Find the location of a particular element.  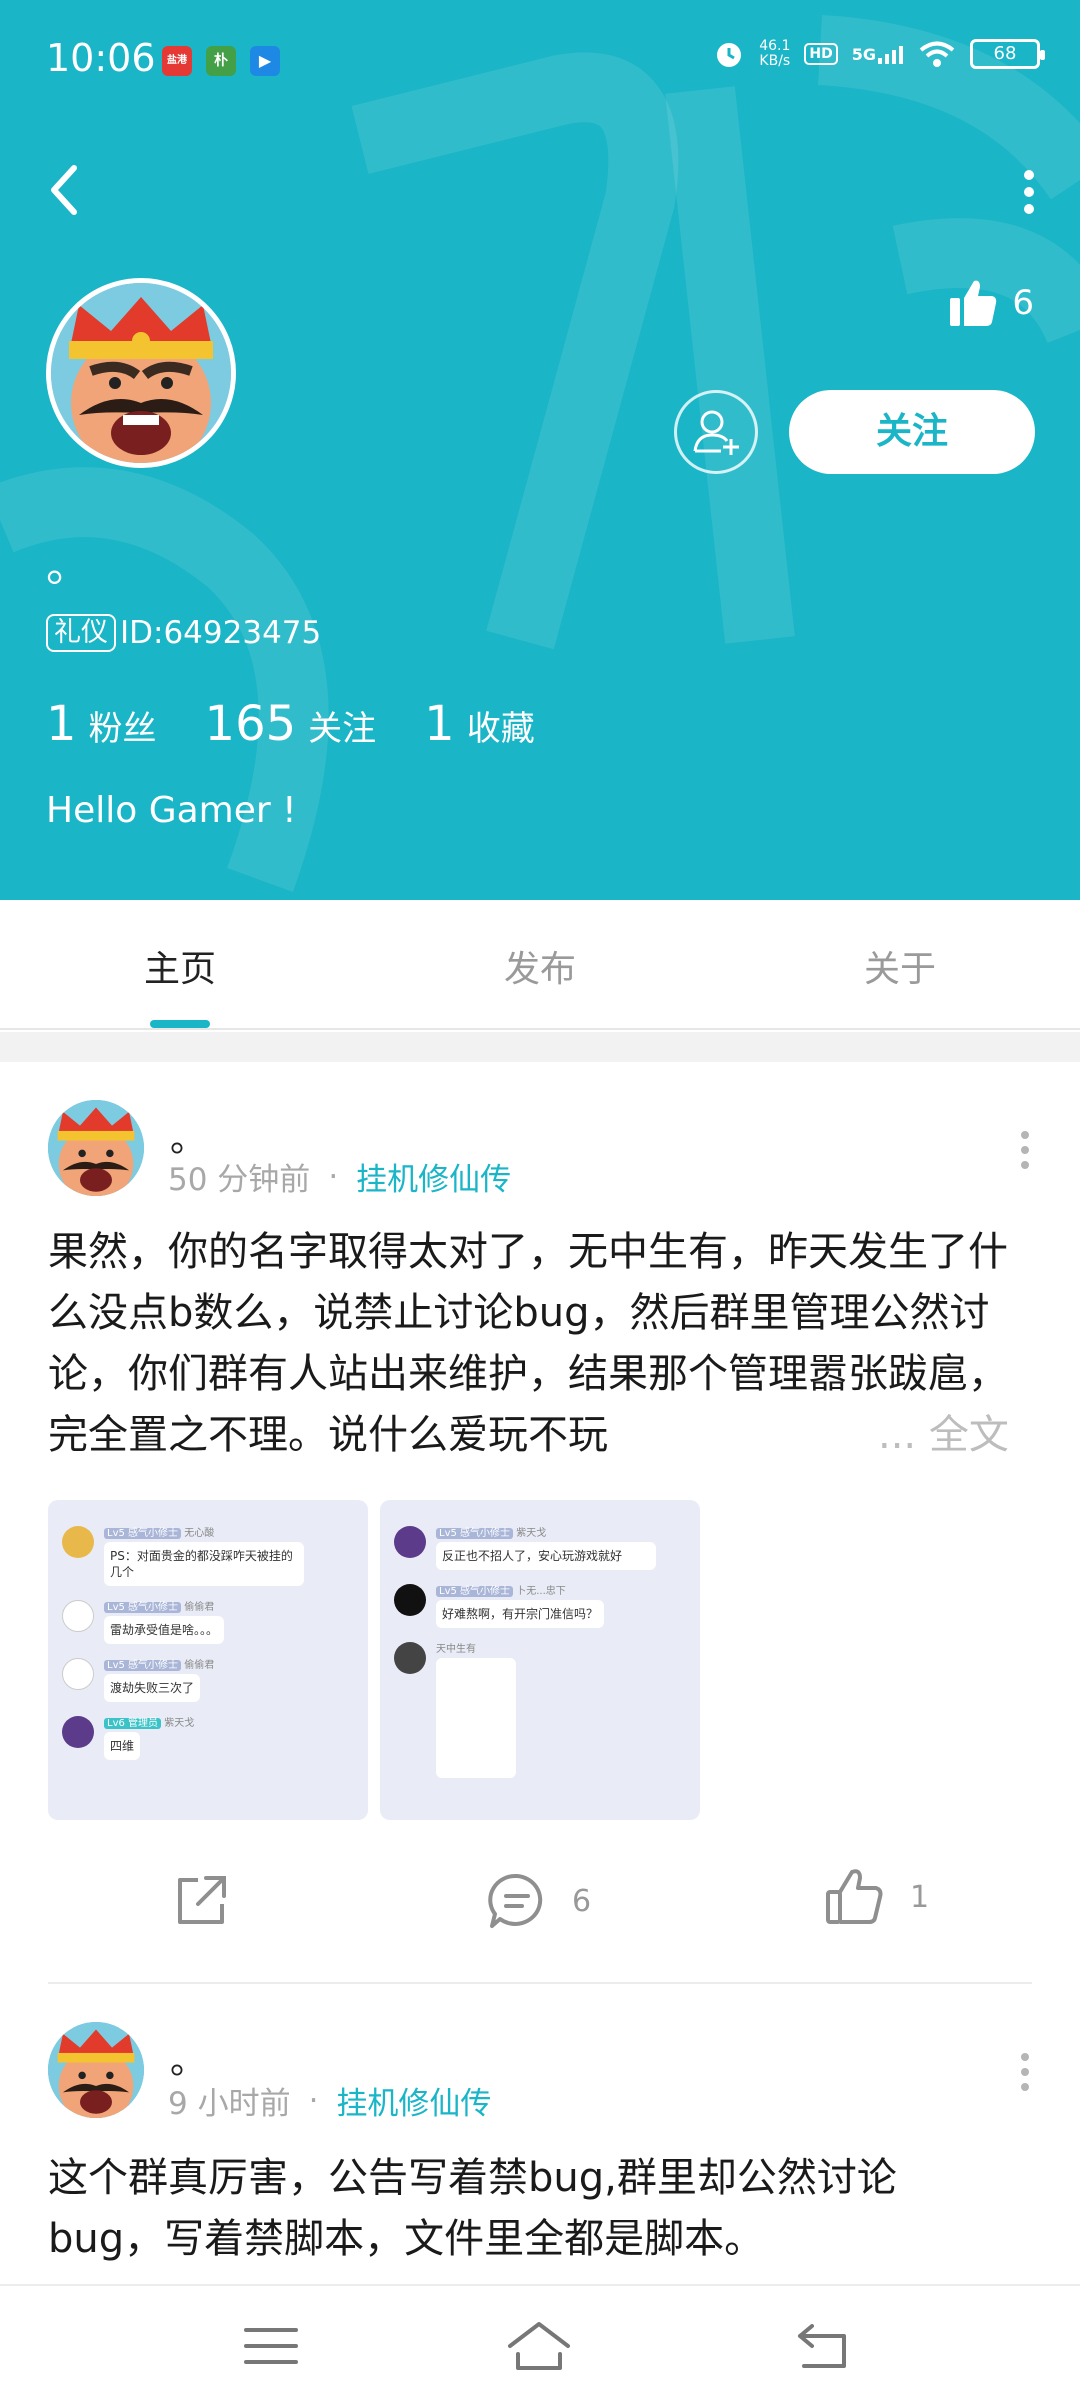

add-friend-icon is located at coordinates (716, 432).